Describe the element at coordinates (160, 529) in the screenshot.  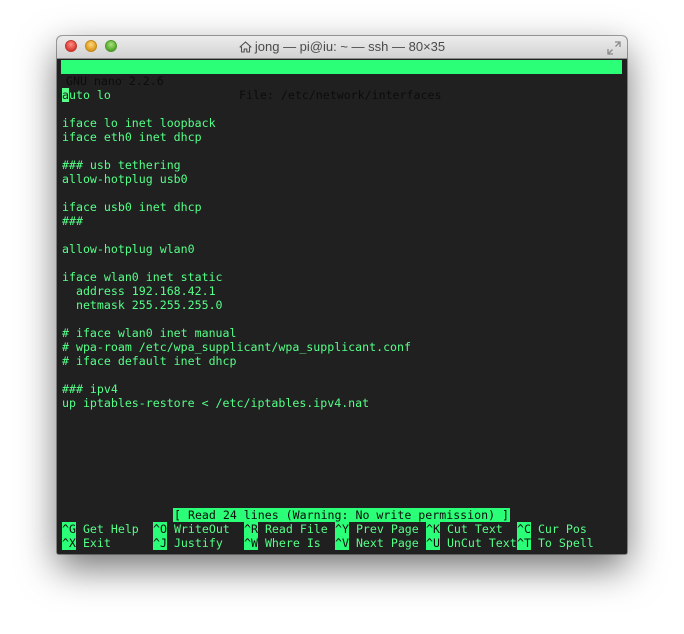
I see `shortcut-key: ^O` at that location.